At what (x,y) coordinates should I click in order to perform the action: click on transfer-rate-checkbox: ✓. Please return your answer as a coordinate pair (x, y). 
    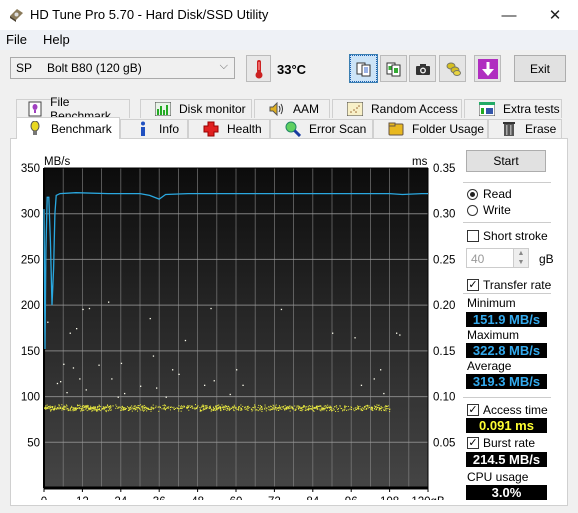
    Looking at the image, I should click on (473, 285).